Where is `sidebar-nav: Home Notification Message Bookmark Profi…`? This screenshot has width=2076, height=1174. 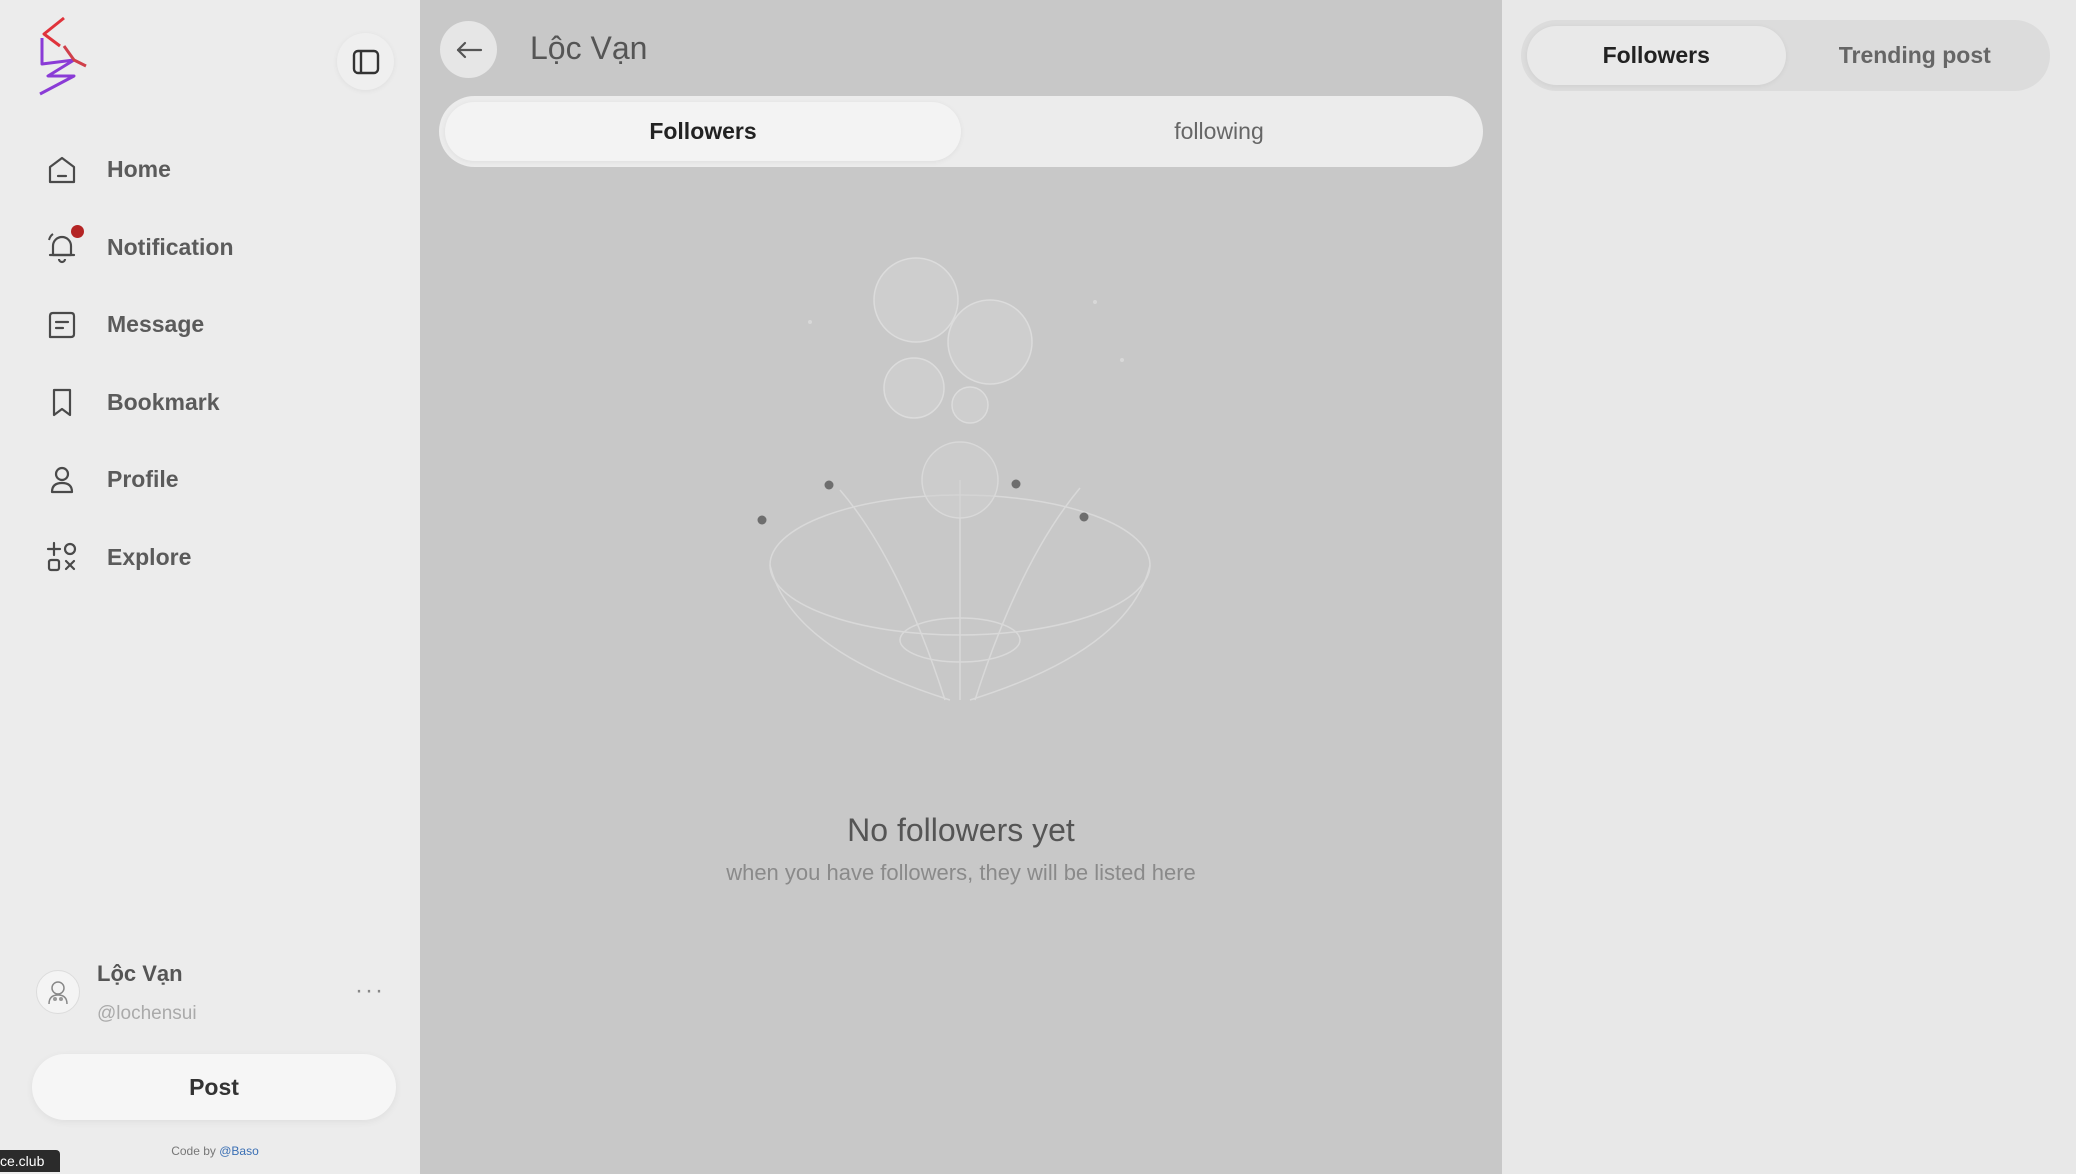
sidebar-nav: Home Notification Message Bookmark Profi… is located at coordinates (210, 363).